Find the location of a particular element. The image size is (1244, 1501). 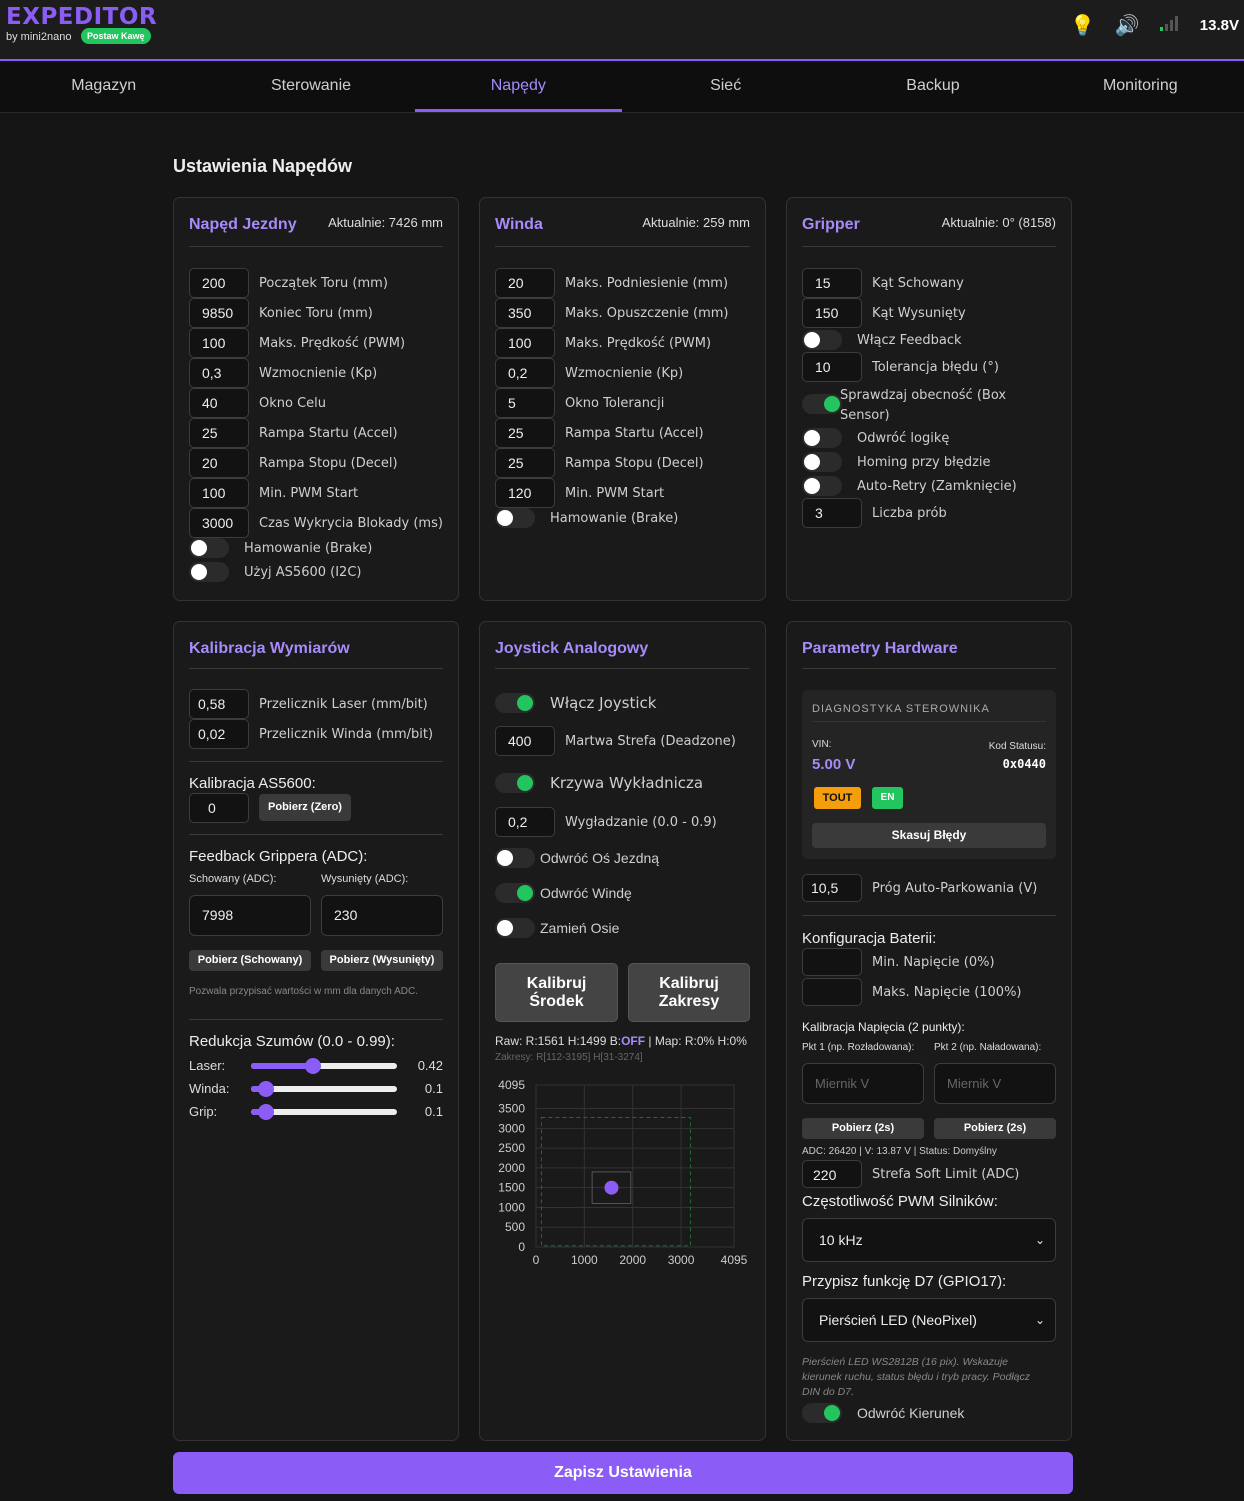

calibrate-center-button: Kalibruj Środek is located at coordinates (556, 992).